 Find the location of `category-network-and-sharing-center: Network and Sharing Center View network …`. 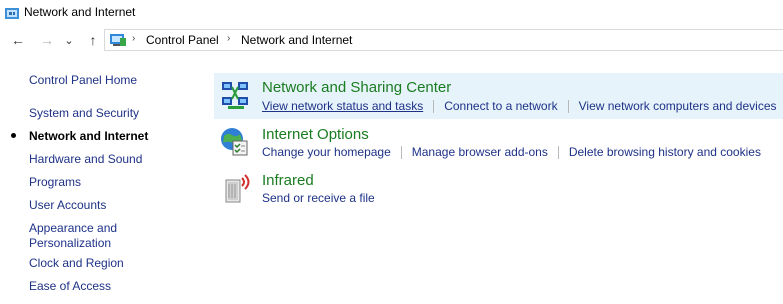

category-network-and-sharing-center: Network and Sharing Center View network … is located at coordinates (498, 96).